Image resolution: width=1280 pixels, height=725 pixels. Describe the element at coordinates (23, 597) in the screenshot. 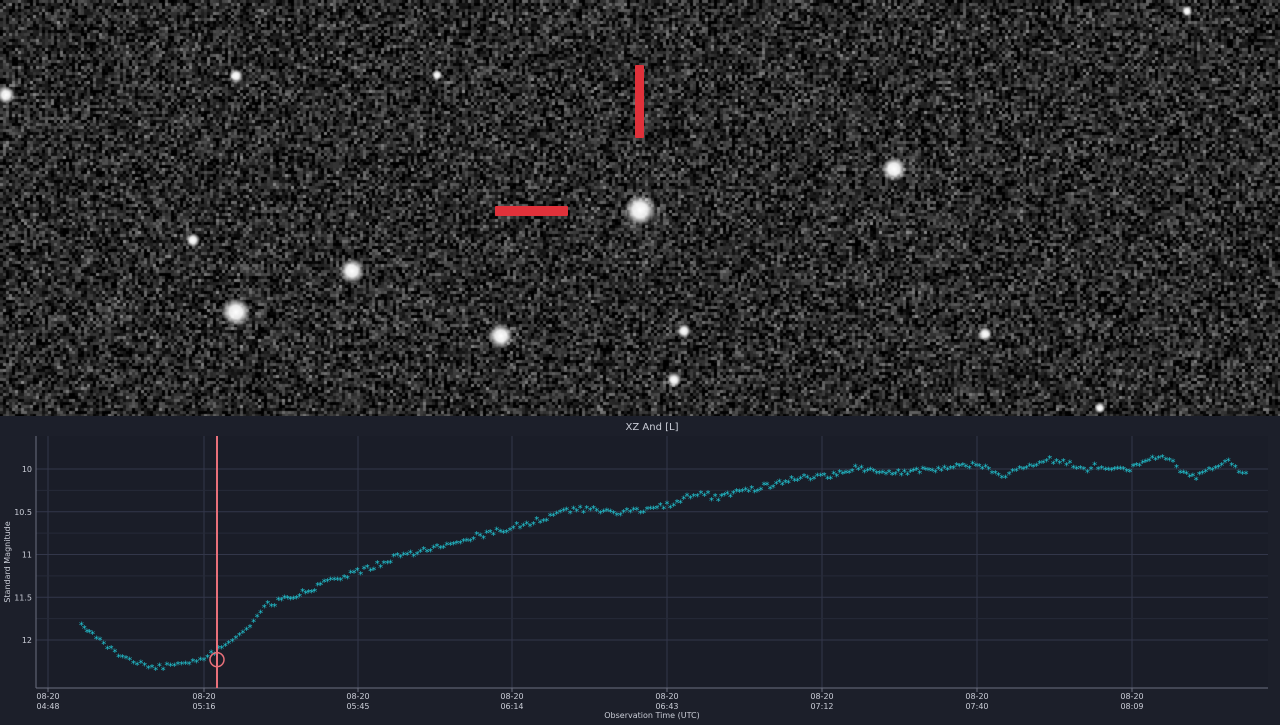

I see `y-tick-label: 11.5` at that location.